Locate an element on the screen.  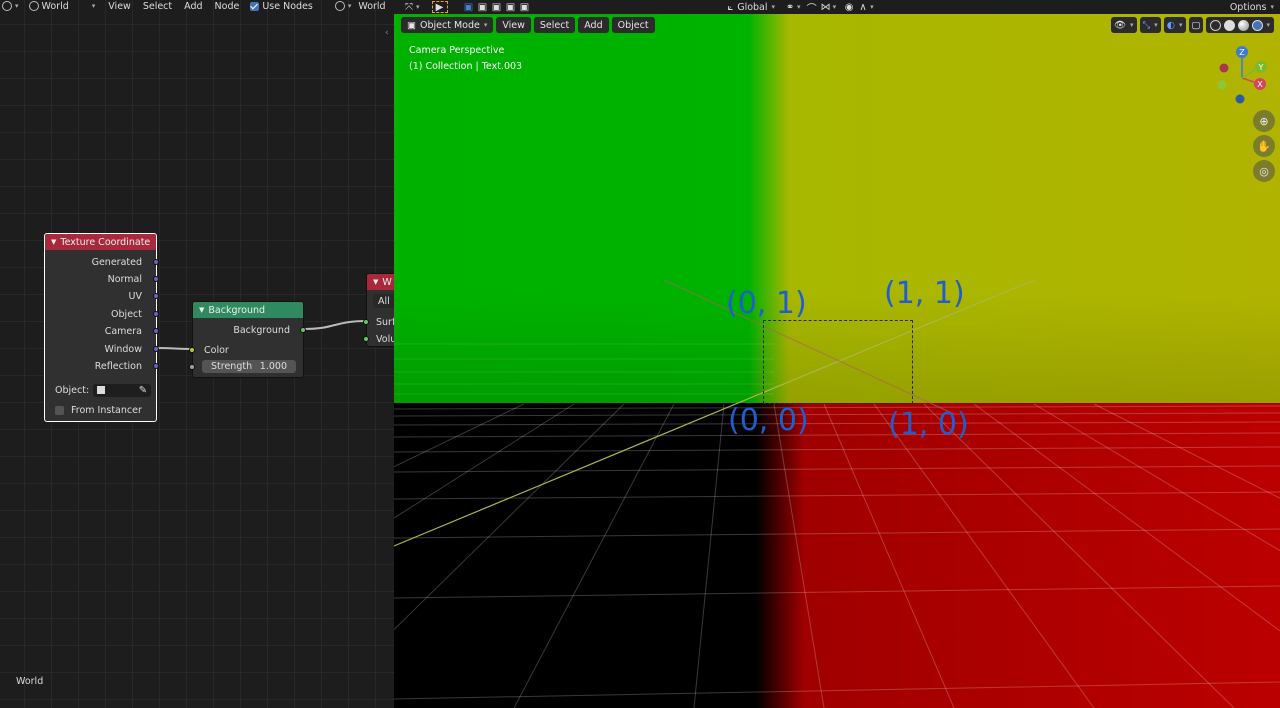
camera-view-icon: ◎ is located at coordinates (1264, 171).